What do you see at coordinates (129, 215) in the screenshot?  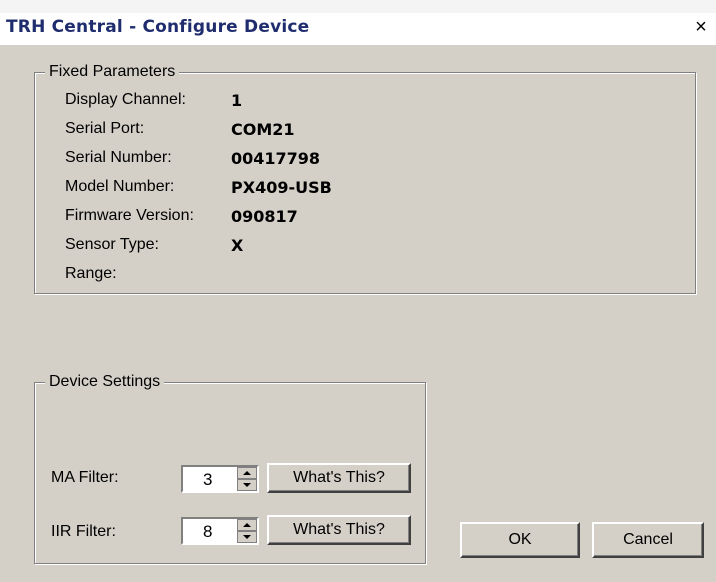 I see `param-label: Firmware Version:` at bounding box center [129, 215].